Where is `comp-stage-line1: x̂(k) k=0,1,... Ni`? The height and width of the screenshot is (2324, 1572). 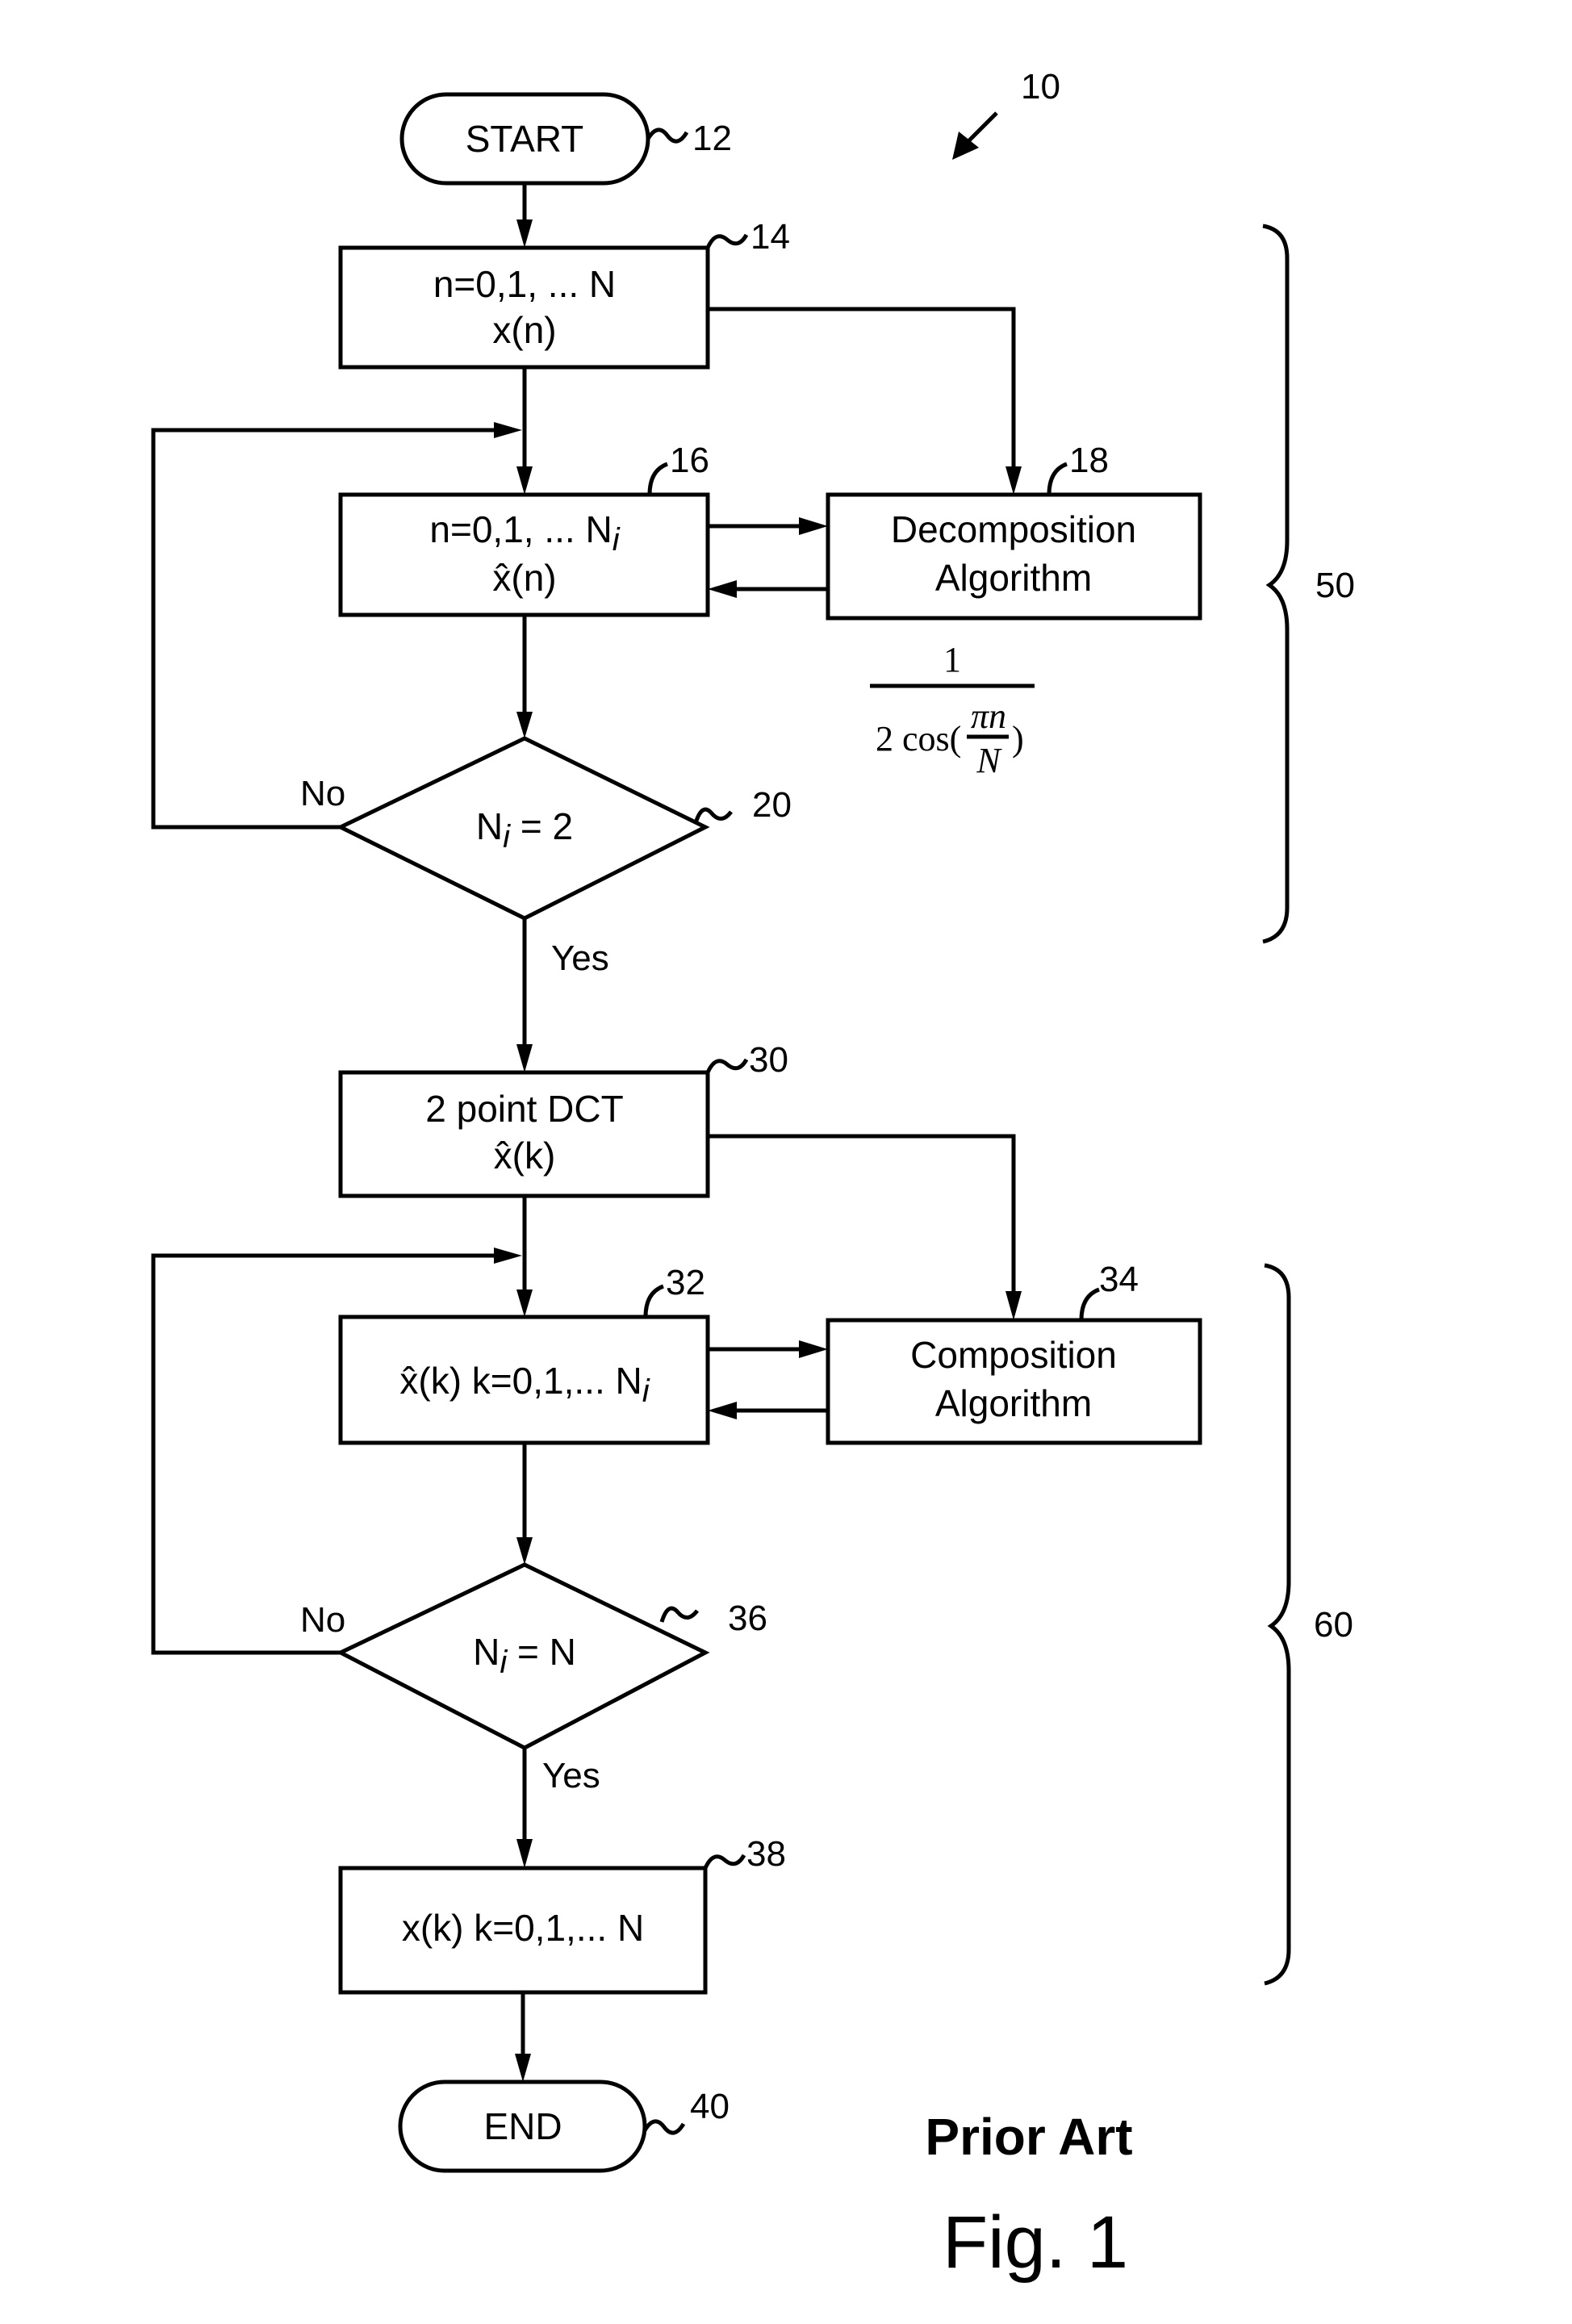 comp-stage-line1: x̂(k) k=0,1,... Ni is located at coordinates (524, 1385).